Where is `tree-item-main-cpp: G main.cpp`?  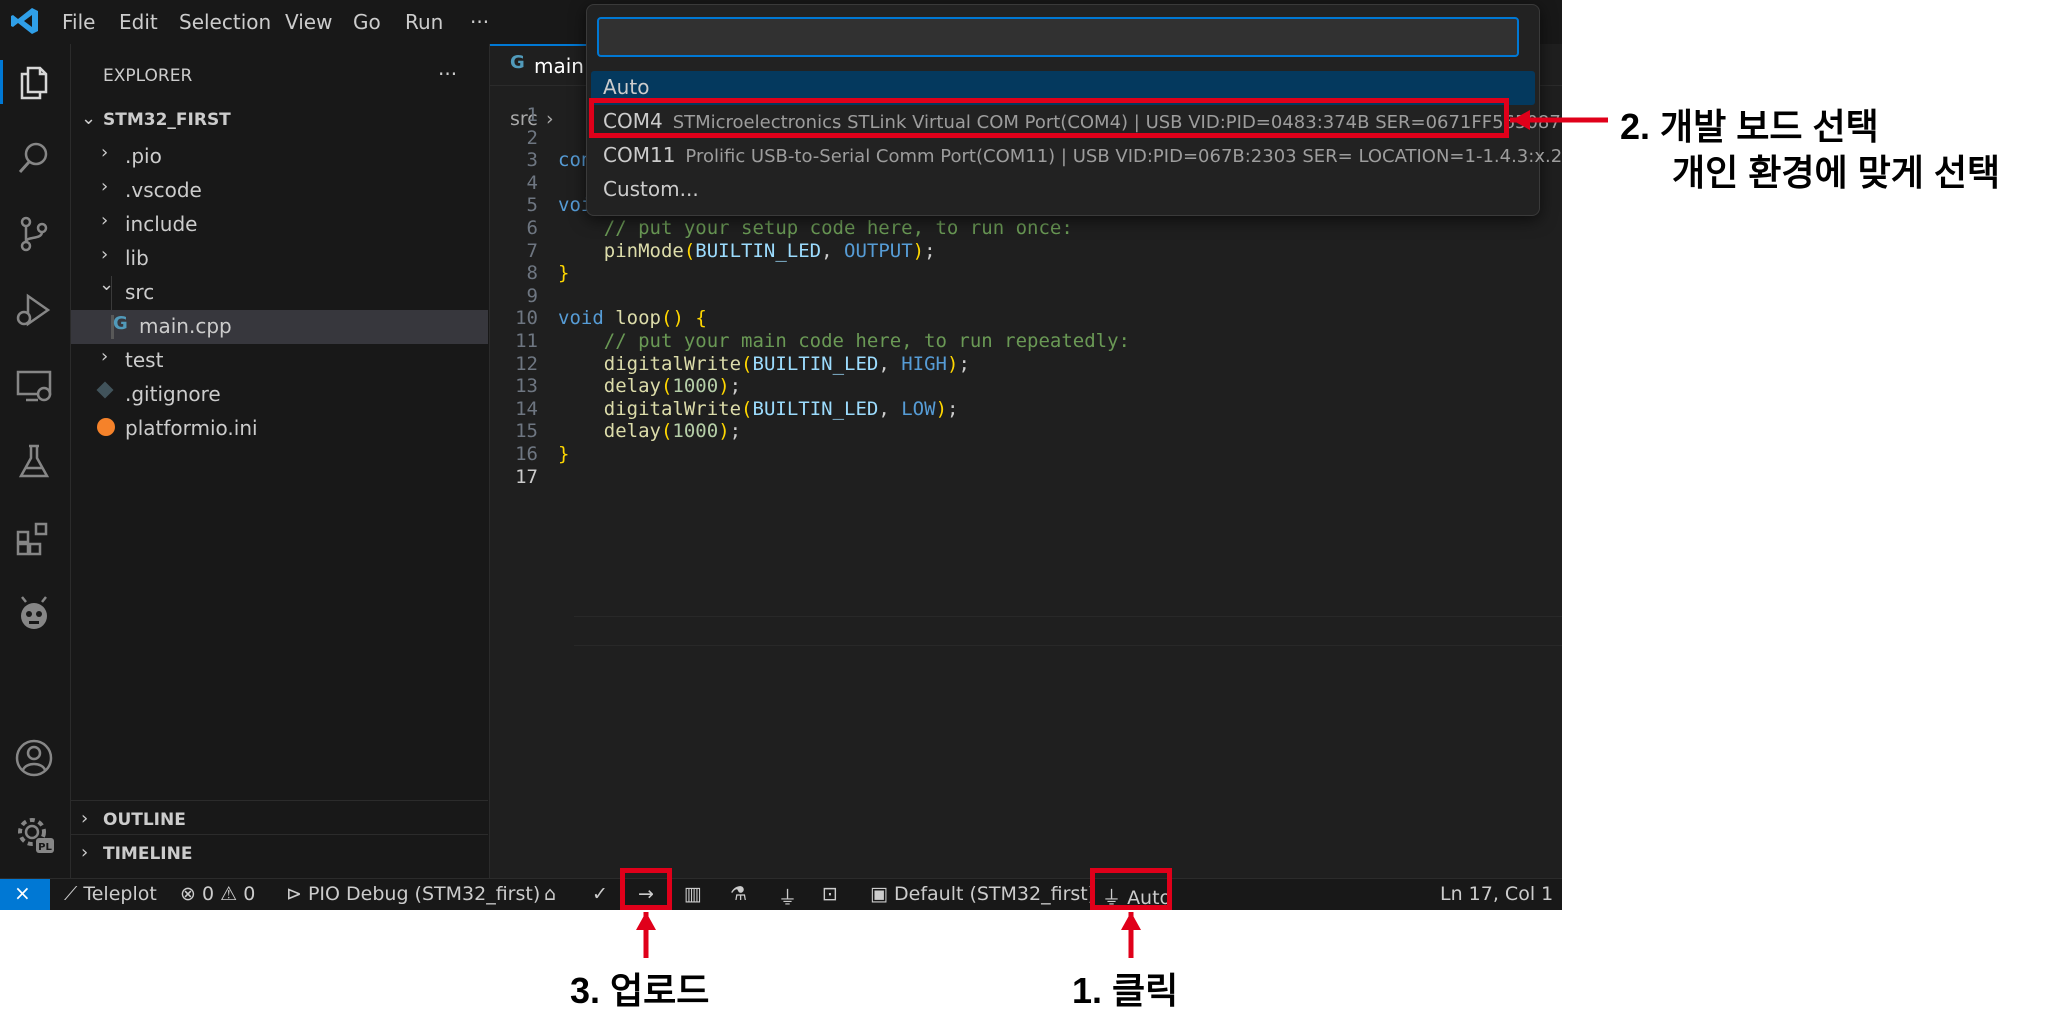 tree-item-main-cpp: G main.cpp is located at coordinates (279, 310).